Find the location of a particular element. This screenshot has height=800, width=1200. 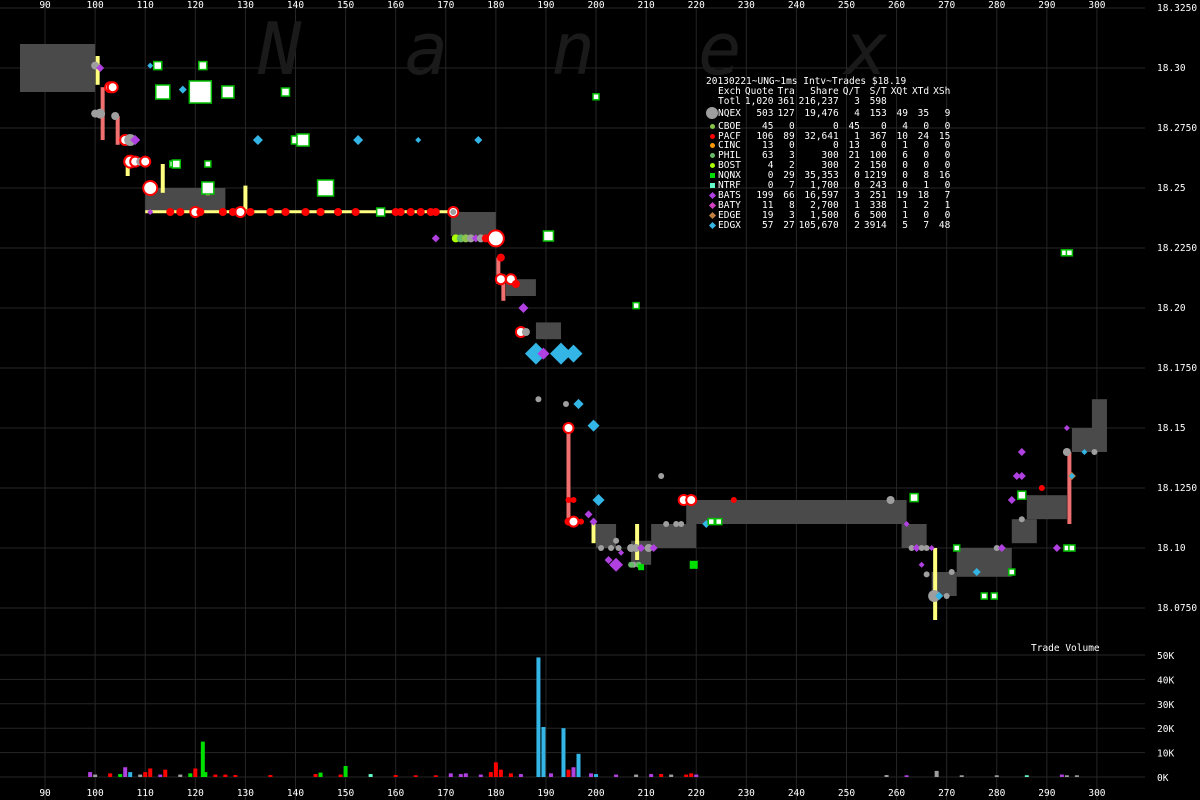

legend-cell: 57 is located at coordinates (768, 225).